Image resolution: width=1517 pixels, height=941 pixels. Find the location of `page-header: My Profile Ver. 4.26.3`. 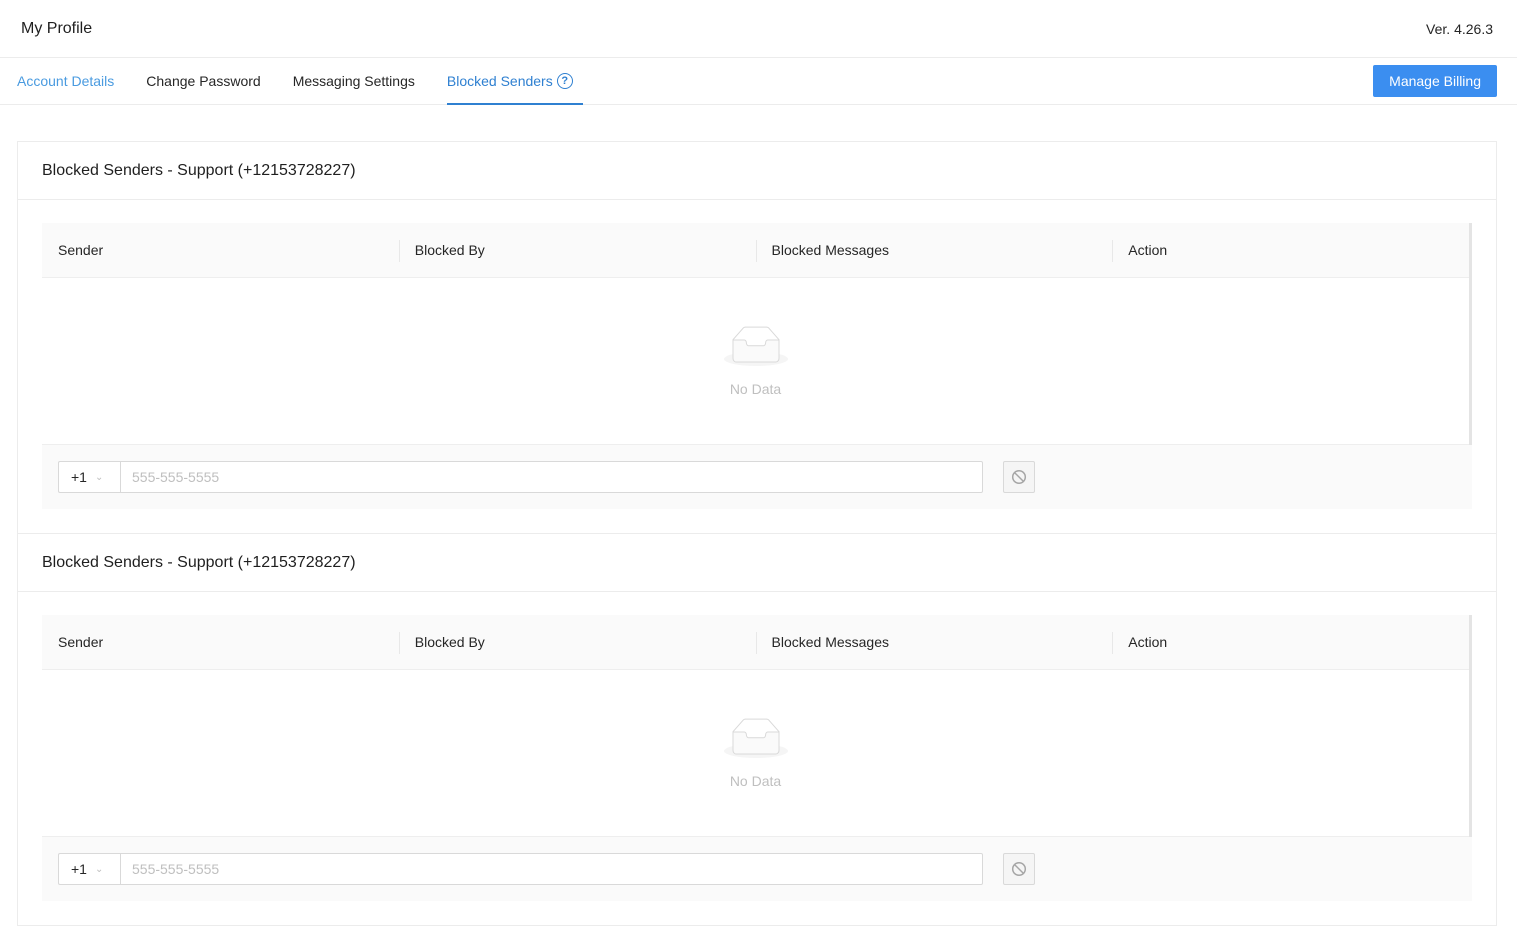

page-header: My Profile Ver. 4.26.3 is located at coordinates (758, 29).